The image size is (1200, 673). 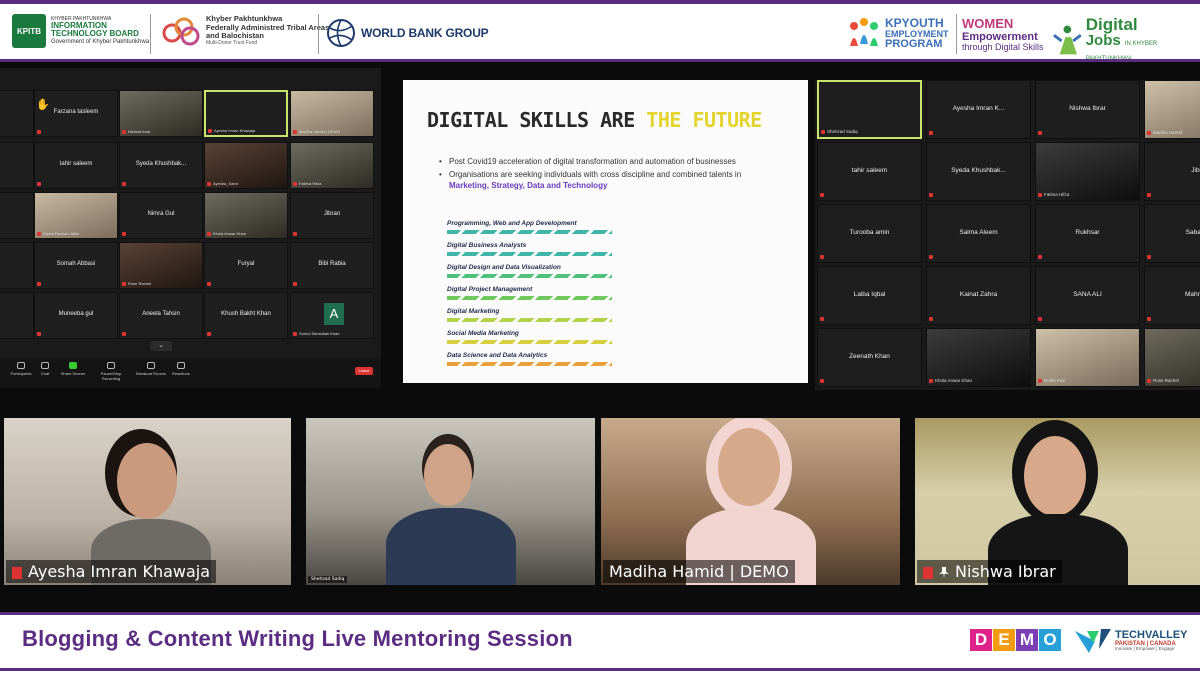 I want to click on participant-name: Jibran, so click(x=332, y=214).